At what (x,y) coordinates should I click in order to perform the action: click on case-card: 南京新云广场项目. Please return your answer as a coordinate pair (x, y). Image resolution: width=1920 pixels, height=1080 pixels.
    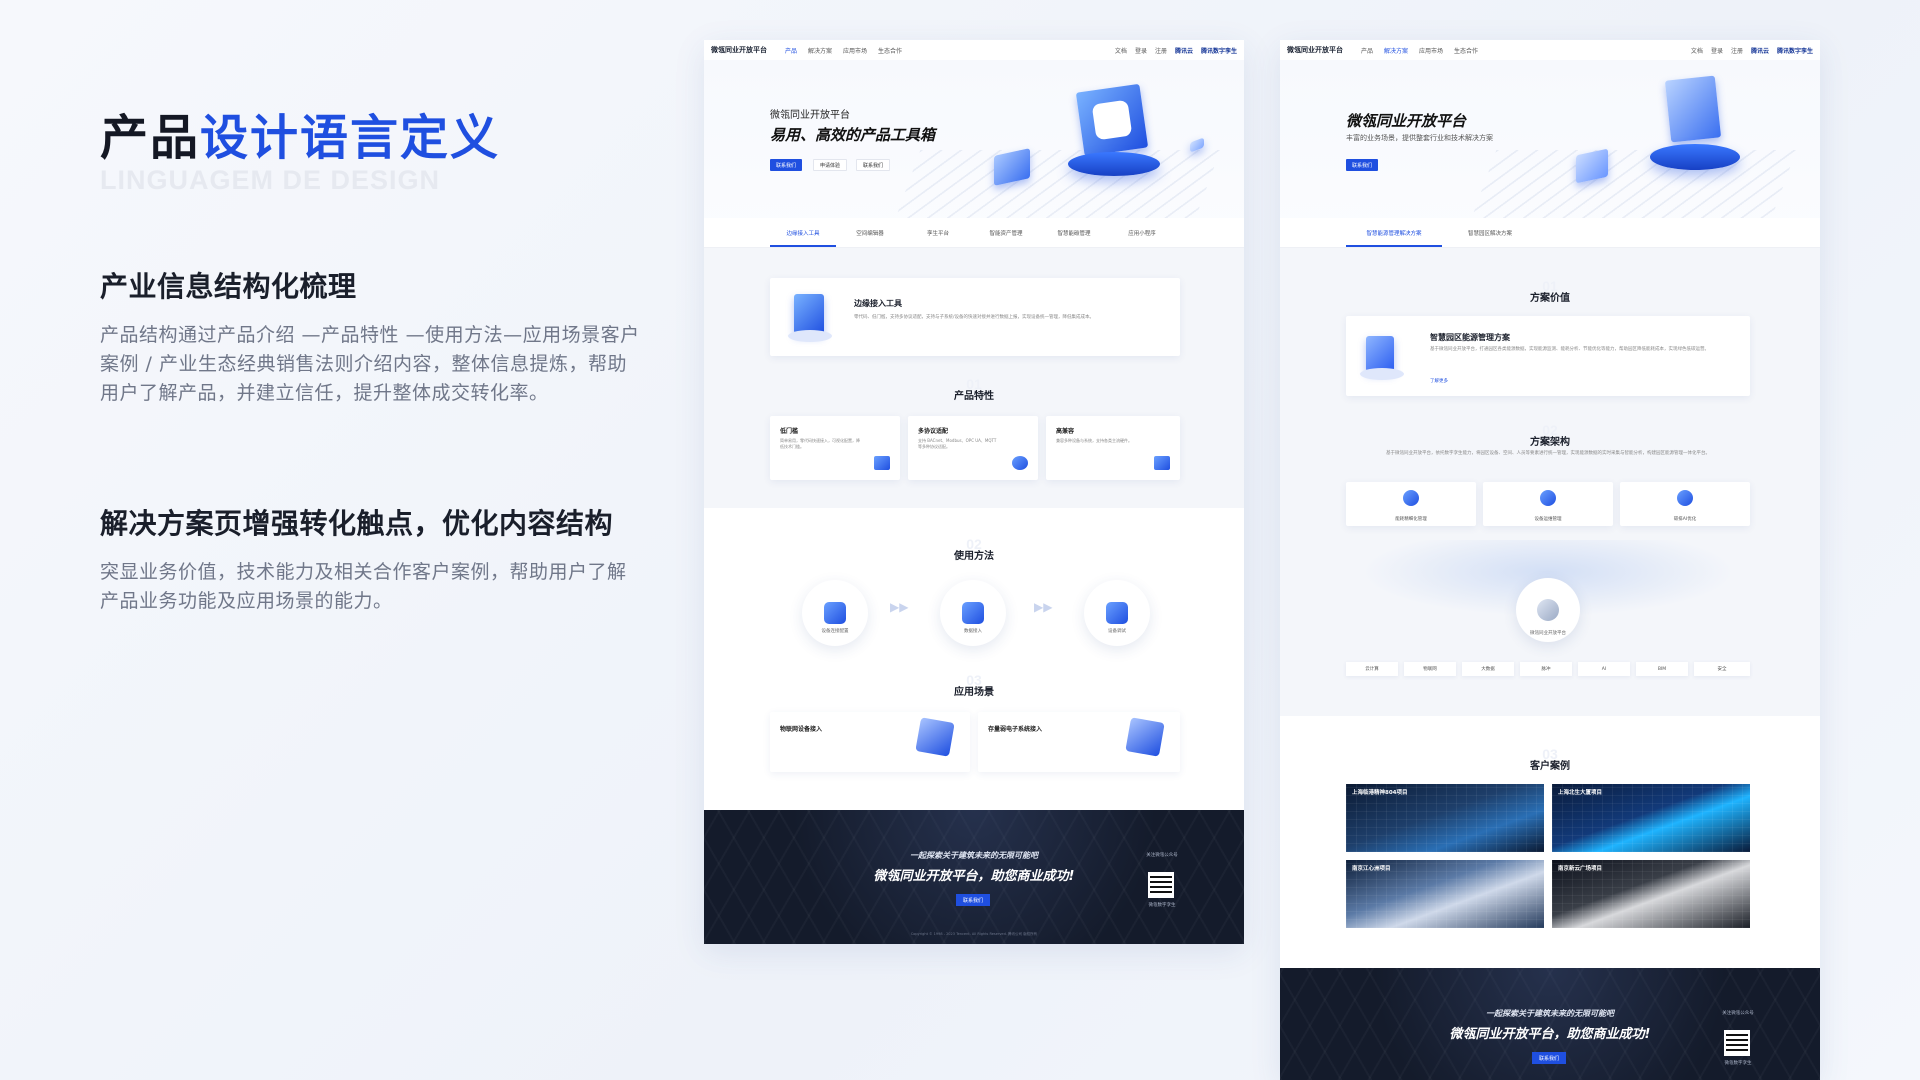
    Looking at the image, I should click on (1651, 894).